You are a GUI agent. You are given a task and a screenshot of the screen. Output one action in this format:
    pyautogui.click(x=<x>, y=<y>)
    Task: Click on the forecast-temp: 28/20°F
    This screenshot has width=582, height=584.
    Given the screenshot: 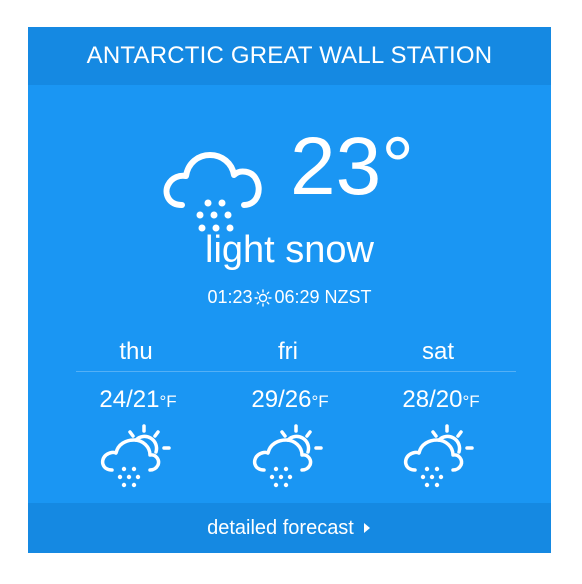 What is the action you would take?
    pyautogui.click(x=441, y=399)
    